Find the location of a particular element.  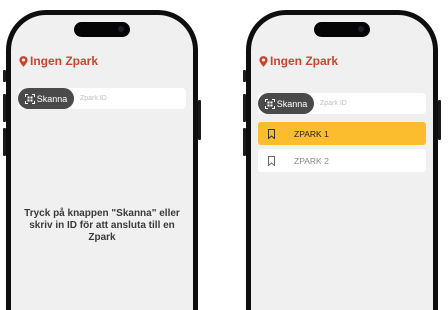

list-item-zpark-1: ZPARK 1 is located at coordinates (342, 133).